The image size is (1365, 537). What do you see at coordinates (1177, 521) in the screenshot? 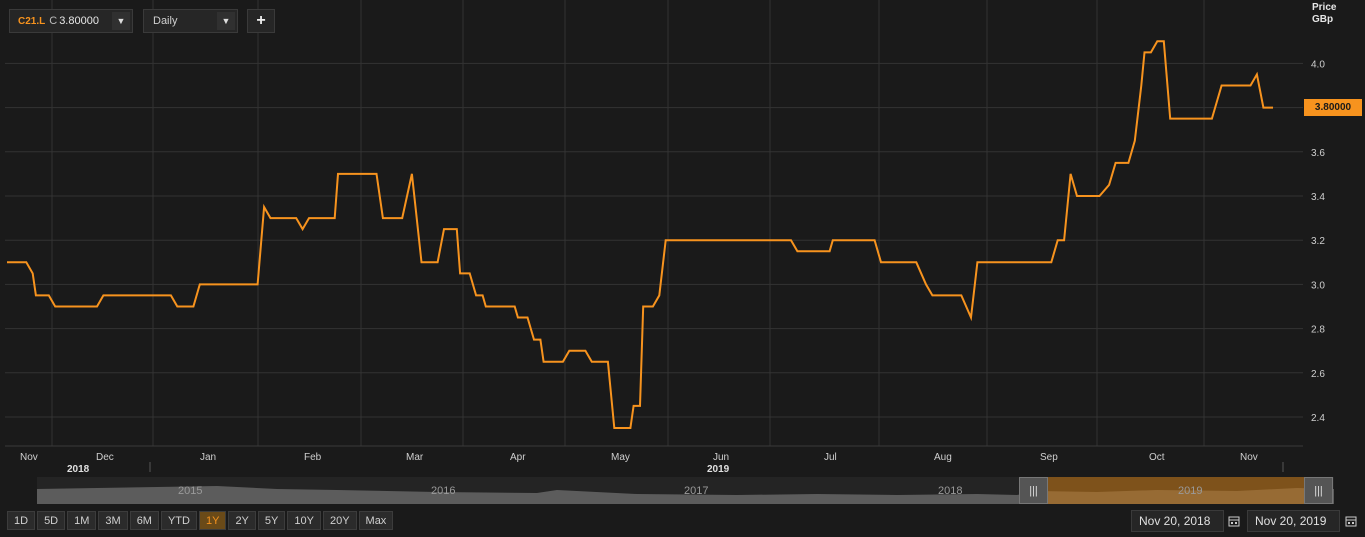
I see `date-from-field: Nov 20, 2018` at bounding box center [1177, 521].